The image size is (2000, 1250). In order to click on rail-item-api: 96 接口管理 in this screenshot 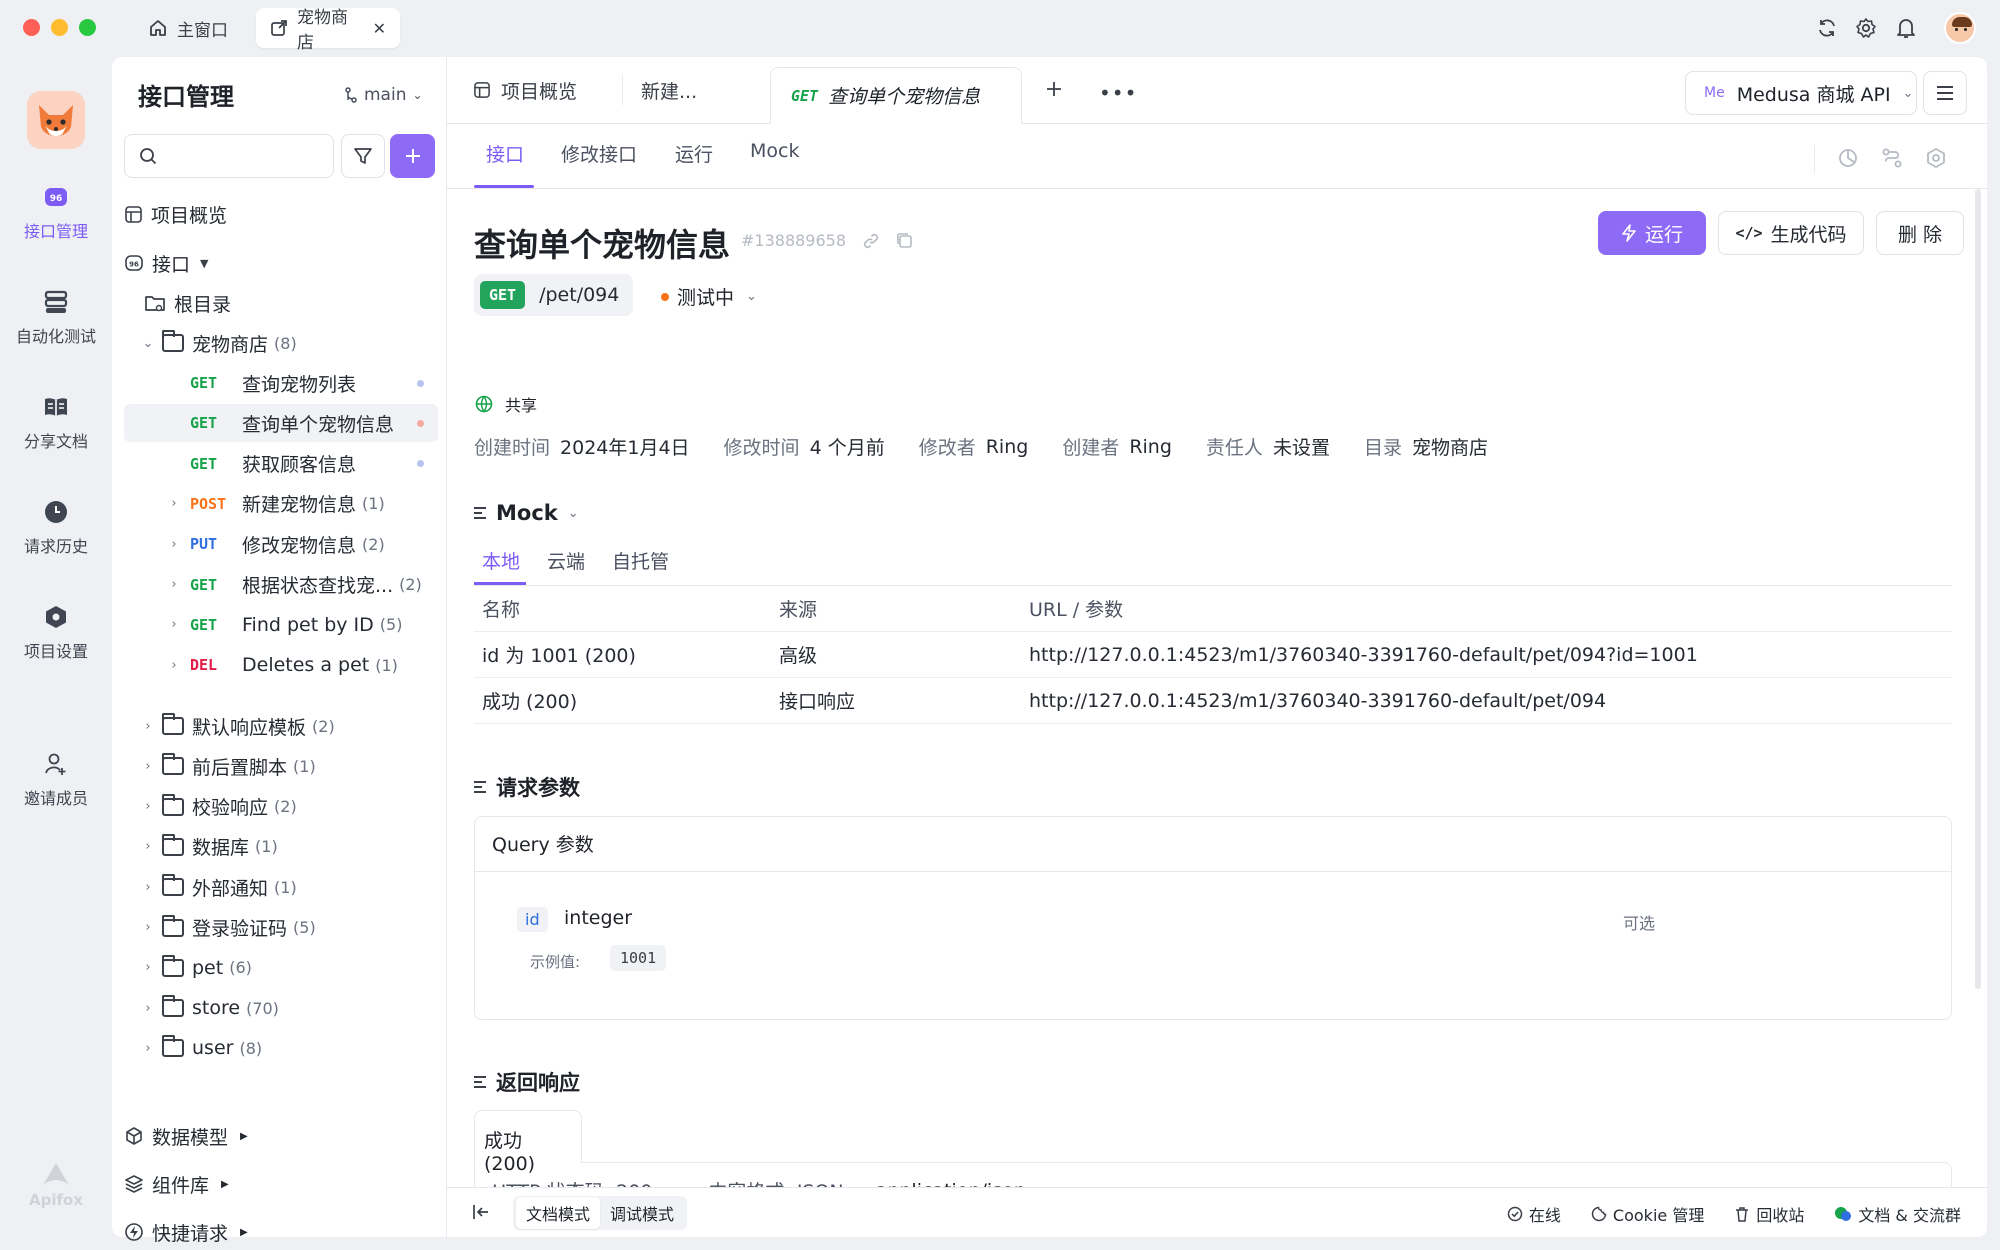, I will do `click(56, 213)`.